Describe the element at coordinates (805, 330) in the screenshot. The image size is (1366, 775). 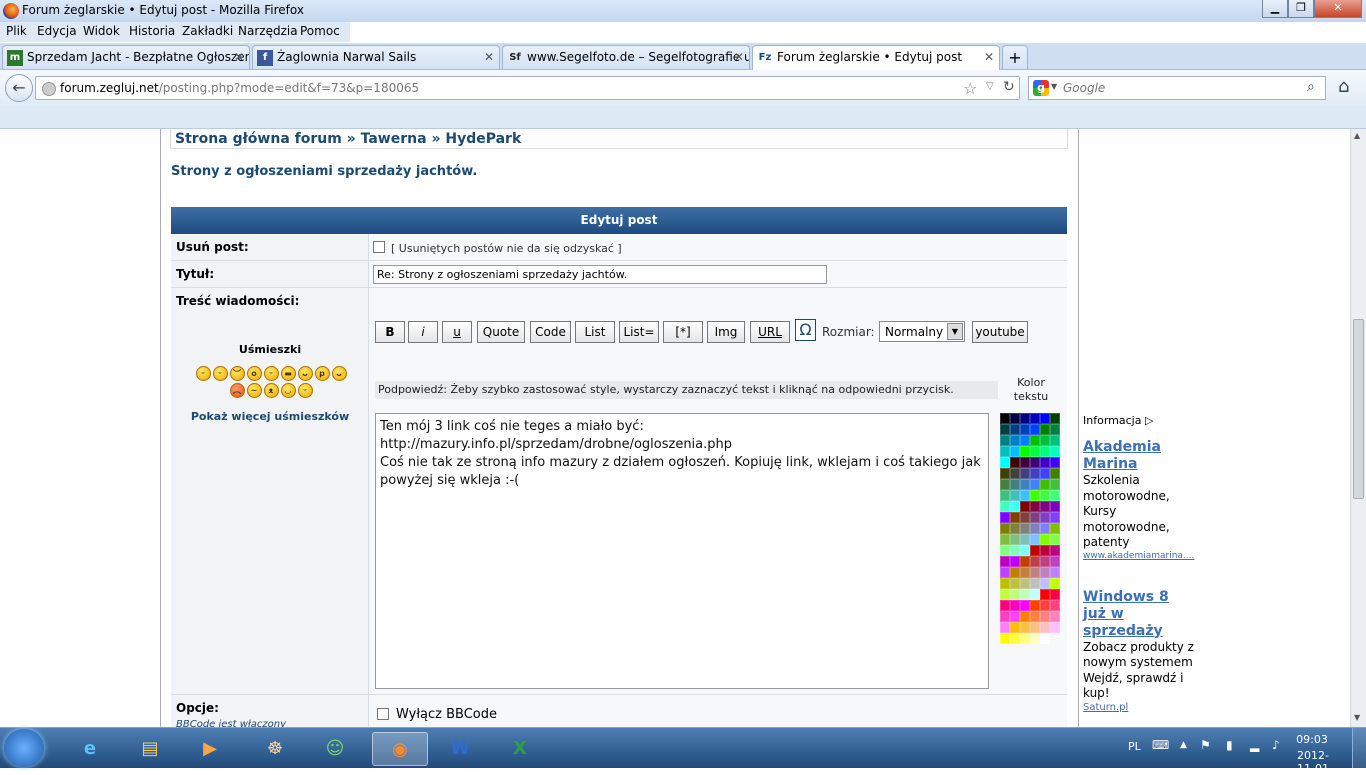
I see `omega-special-chars-icon: Ω` at that location.